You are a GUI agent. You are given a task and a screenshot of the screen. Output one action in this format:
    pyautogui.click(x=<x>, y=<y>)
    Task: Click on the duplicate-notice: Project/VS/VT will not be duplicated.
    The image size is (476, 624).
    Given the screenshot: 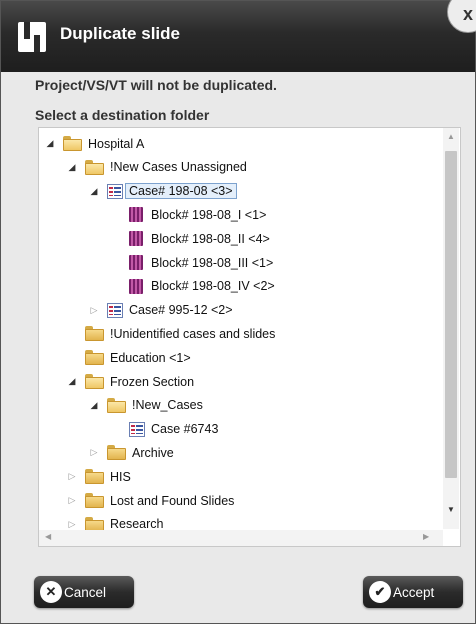 What is the action you would take?
    pyautogui.click(x=156, y=85)
    